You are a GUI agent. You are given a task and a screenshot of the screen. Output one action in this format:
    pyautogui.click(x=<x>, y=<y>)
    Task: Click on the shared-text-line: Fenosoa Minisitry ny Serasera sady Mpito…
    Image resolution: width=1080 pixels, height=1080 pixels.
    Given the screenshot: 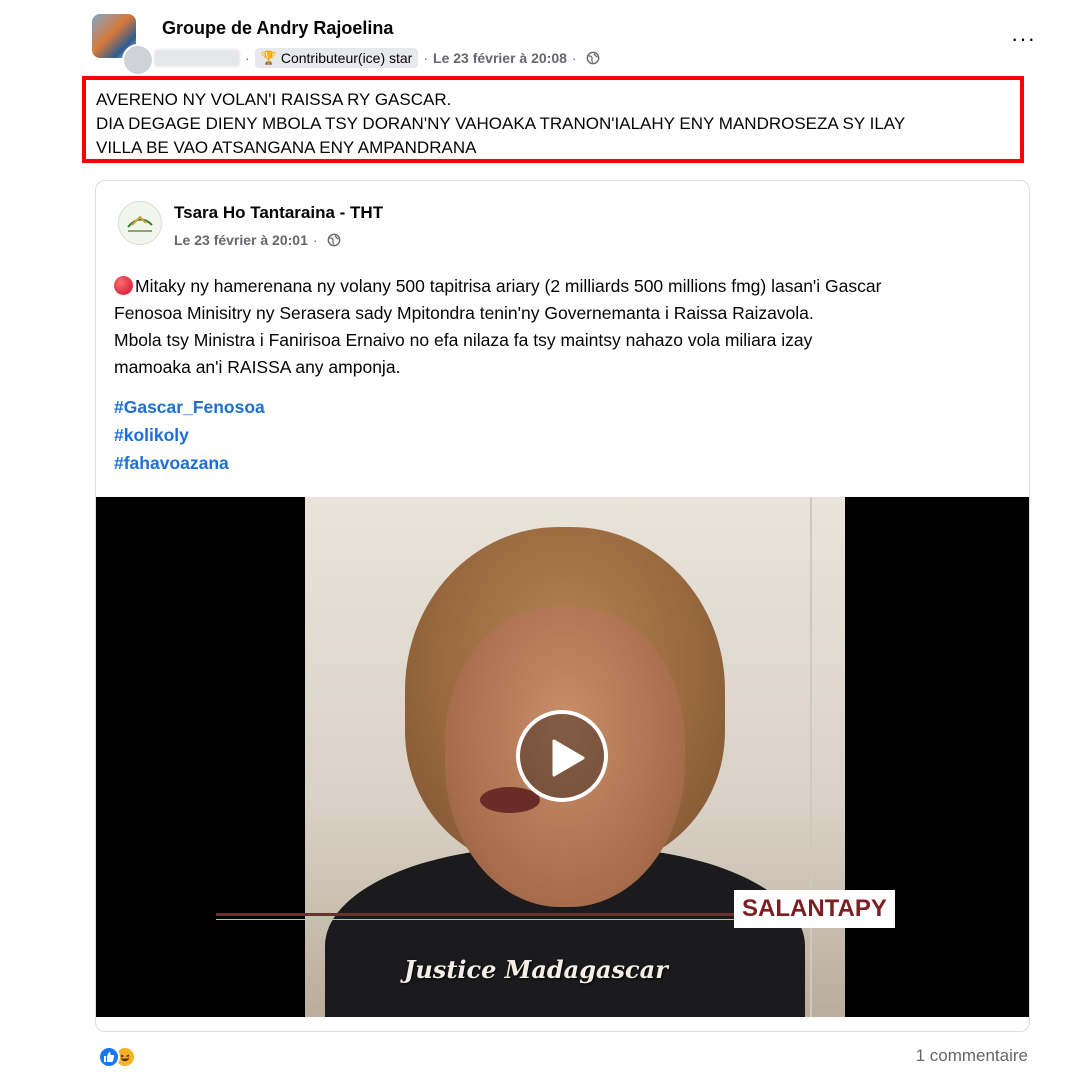 What is the action you would take?
    pyautogui.click(x=464, y=313)
    